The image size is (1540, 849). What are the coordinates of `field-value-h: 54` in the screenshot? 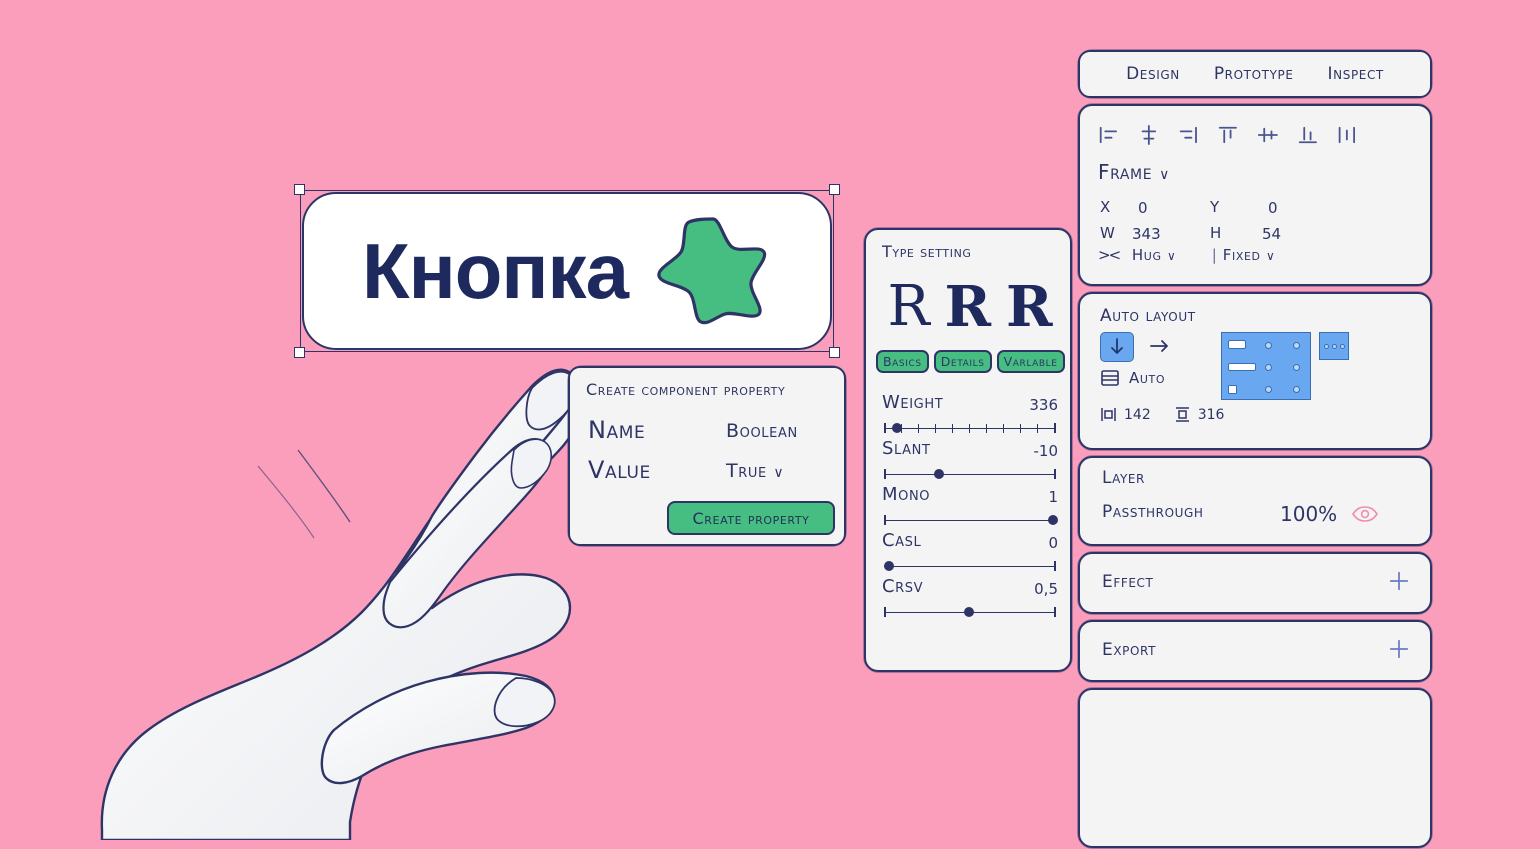 It's located at (1271, 234).